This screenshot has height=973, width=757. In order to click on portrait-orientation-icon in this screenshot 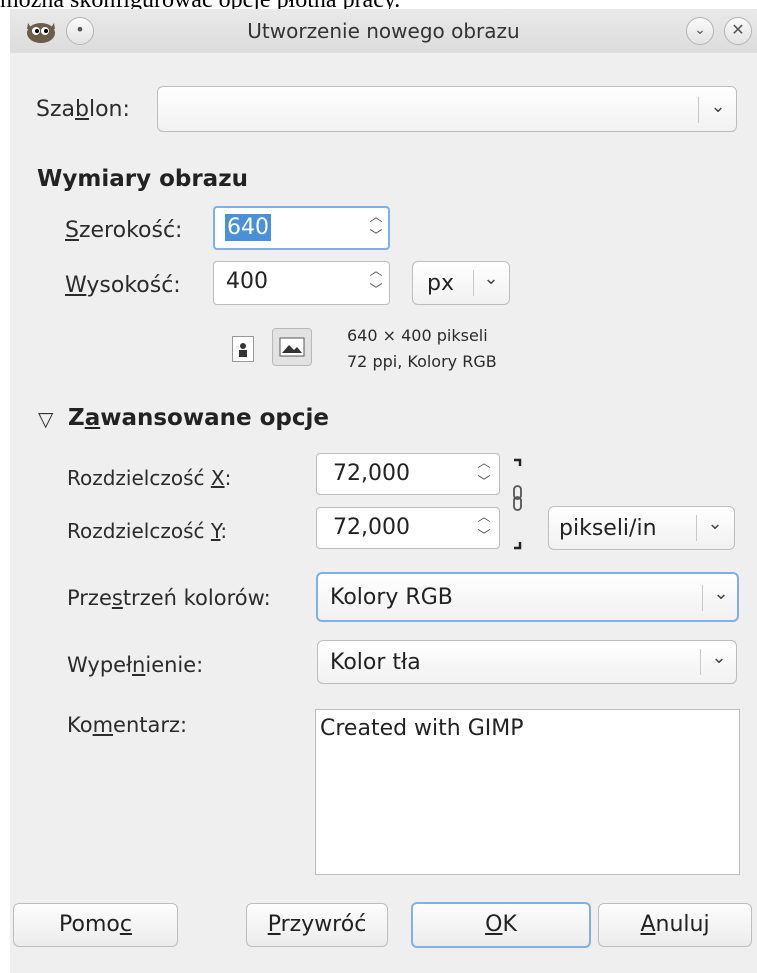, I will do `click(243, 349)`.